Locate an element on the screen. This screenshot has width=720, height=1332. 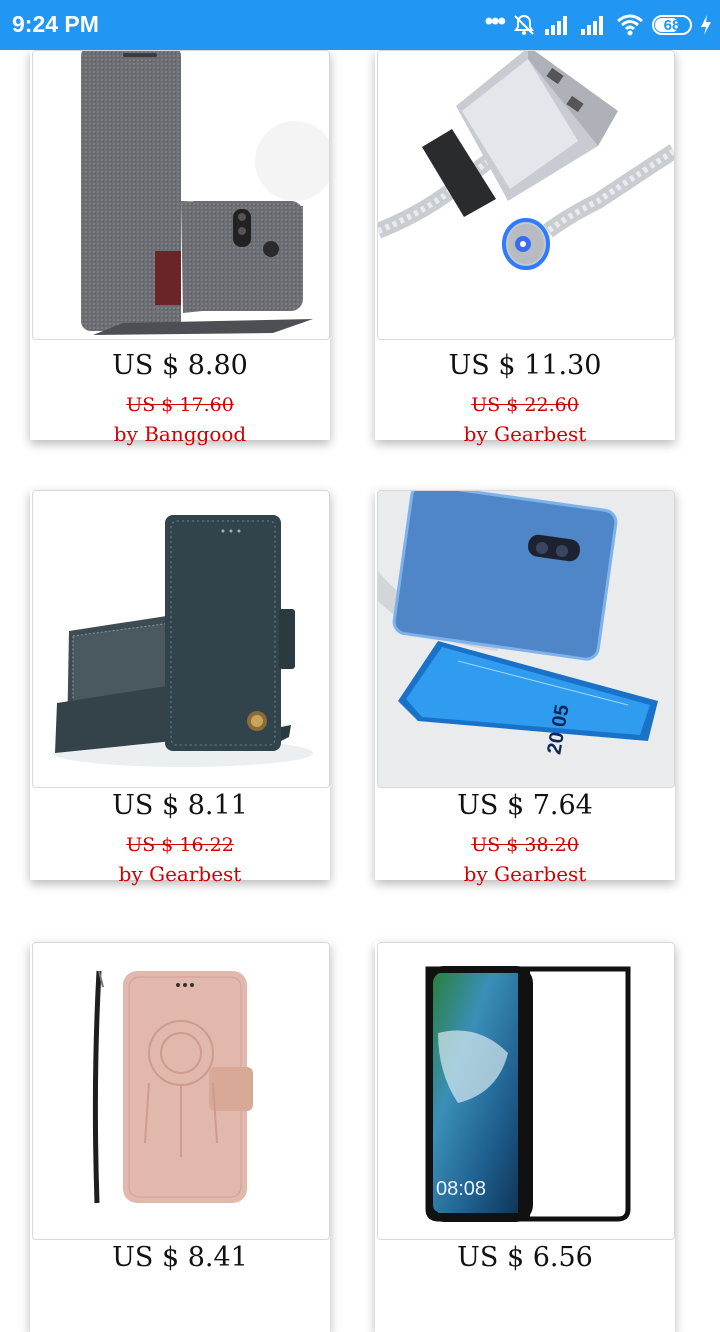
product-price: US $ 11.30 is located at coordinates (525, 365).